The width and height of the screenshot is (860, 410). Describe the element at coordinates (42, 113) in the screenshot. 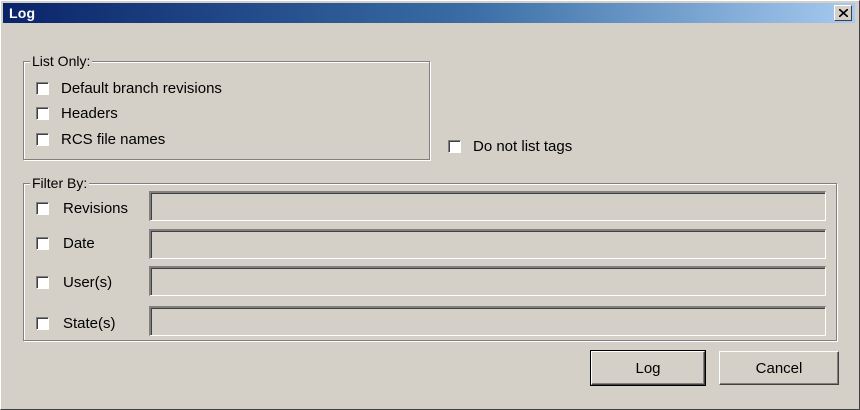

I see `headers-checkbox` at that location.